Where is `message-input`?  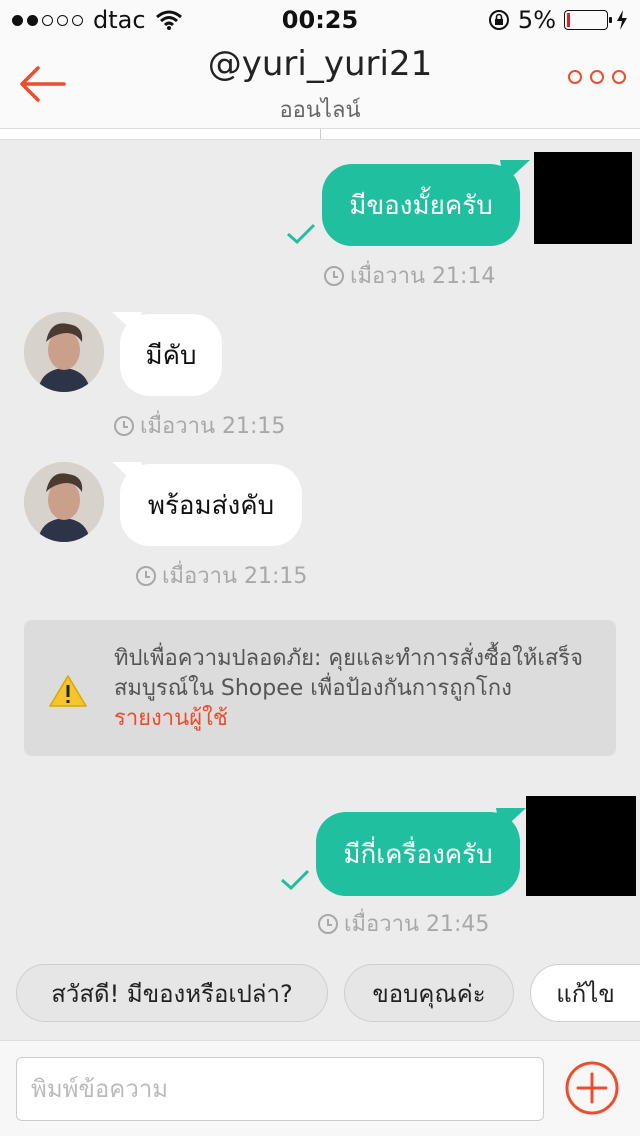 message-input is located at coordinates (280, 1089).